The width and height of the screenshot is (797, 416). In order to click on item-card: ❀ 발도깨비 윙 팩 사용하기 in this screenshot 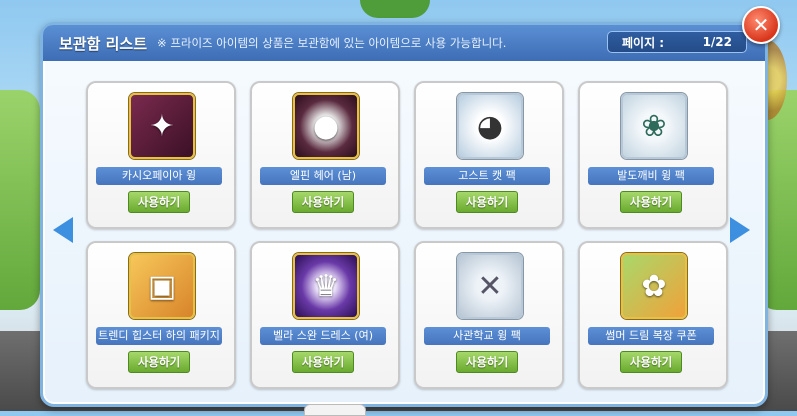, I will do `click(653, 155)`.